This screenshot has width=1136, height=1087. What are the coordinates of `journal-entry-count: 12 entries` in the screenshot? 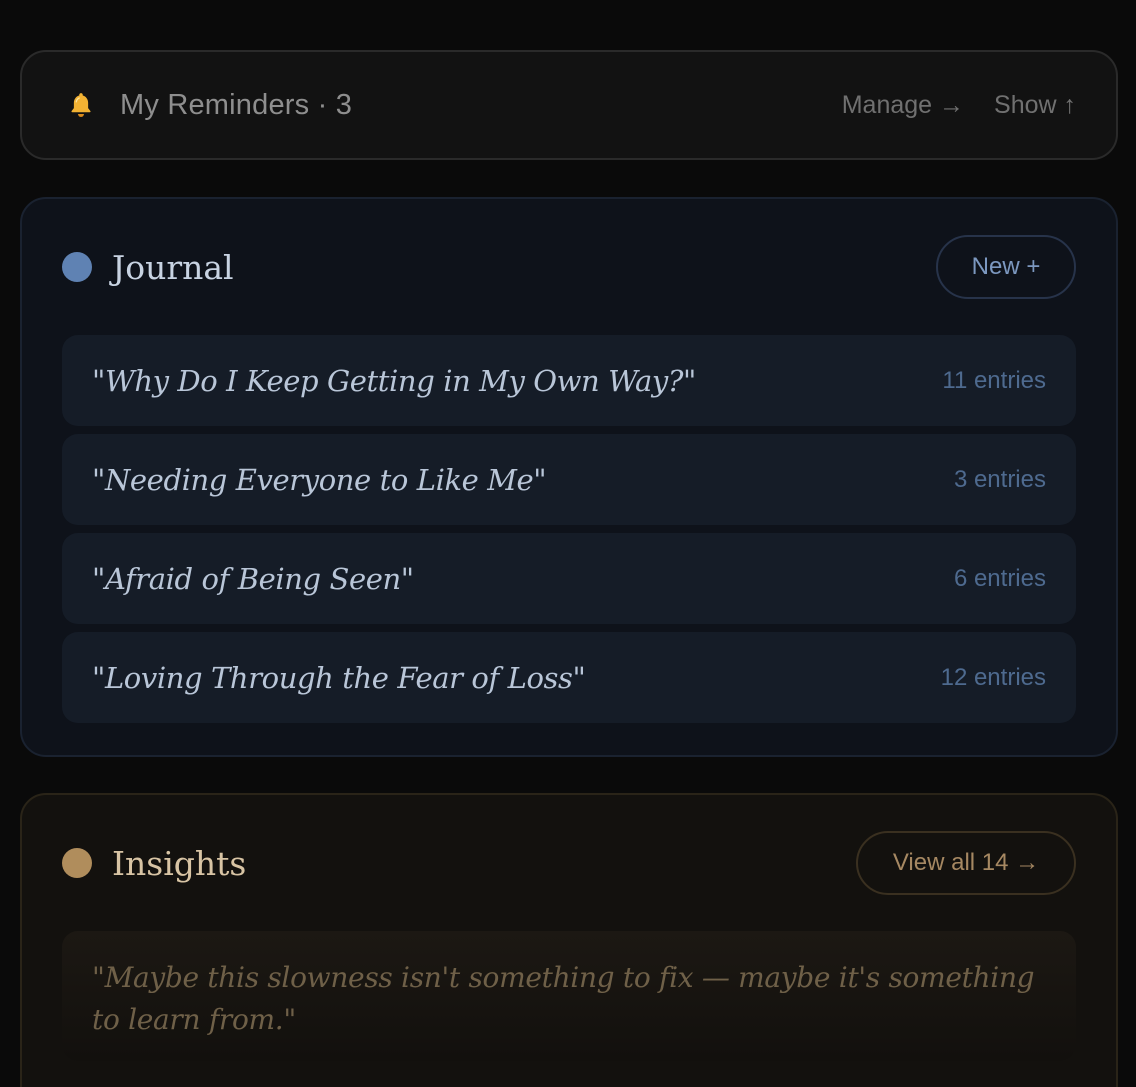 It's located at (993, 677).